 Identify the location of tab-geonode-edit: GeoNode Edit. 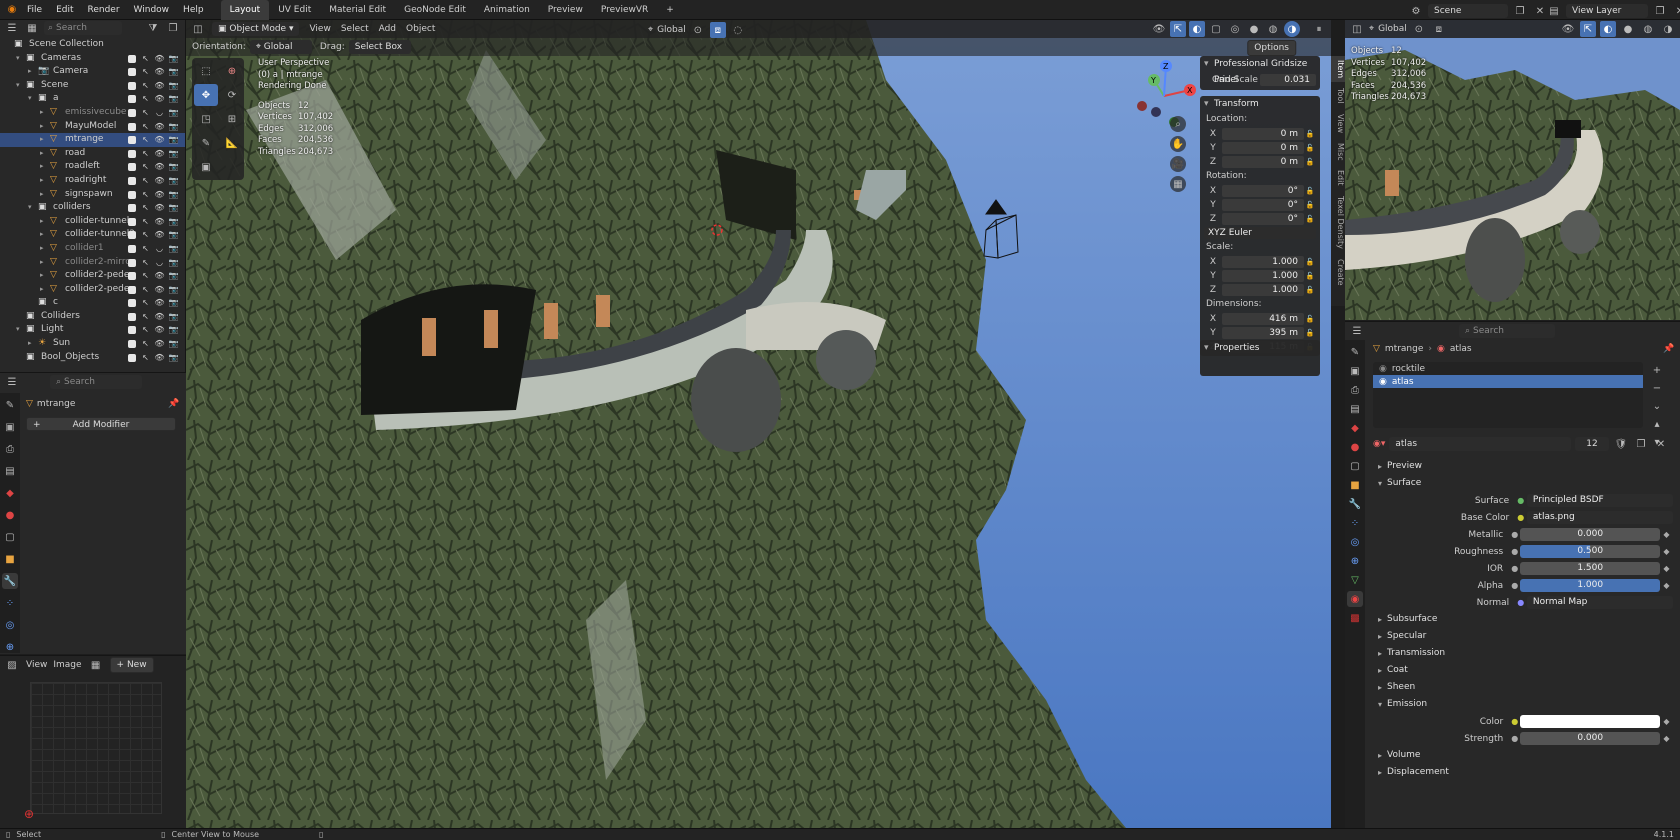
(435, 10).